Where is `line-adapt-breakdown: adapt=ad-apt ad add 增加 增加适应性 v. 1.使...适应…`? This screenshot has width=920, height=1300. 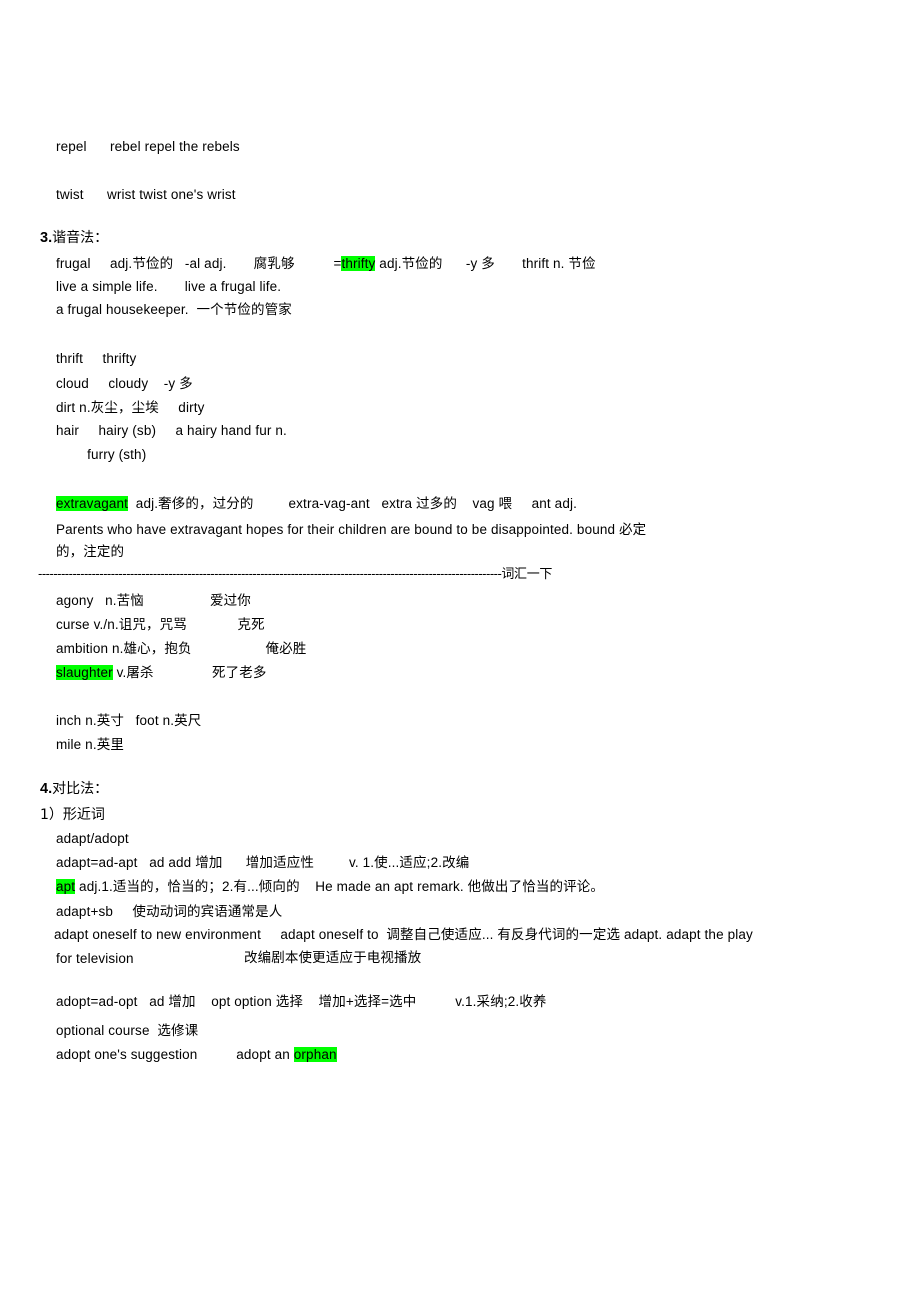 line-adapt-breakdown: adapt=ad-apt ad add 增加 增加适应性 v. 1.使...适应… is located at coordinates (263, 862).